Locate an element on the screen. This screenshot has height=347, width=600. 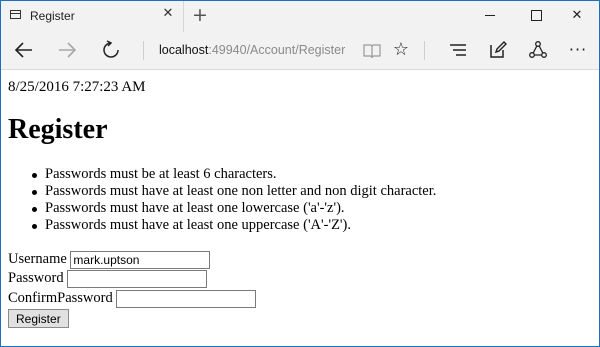
address-bar: localhost:49940/Account/Register is located at coordinates (252, 50).